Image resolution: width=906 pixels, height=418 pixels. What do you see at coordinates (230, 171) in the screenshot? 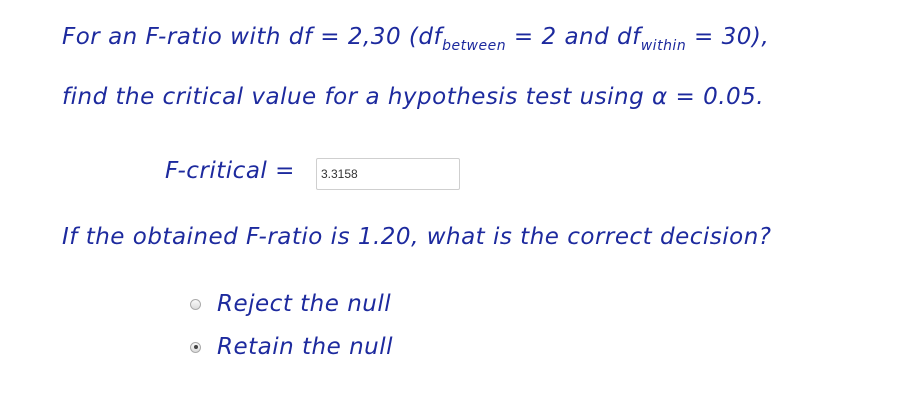
I see `f-critical-label: F-critical =` at bounding box center [230, 171].